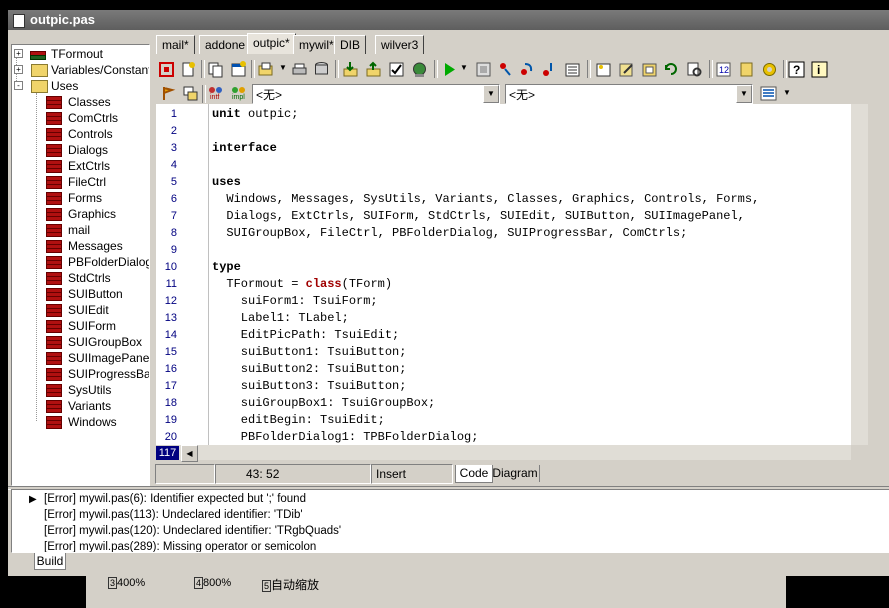 The width and height of the screenshot is (889, 608). What do you see at coordinates (603, 69) in the screenshot?
I see `form-icon` at bounding box center [603, 69].